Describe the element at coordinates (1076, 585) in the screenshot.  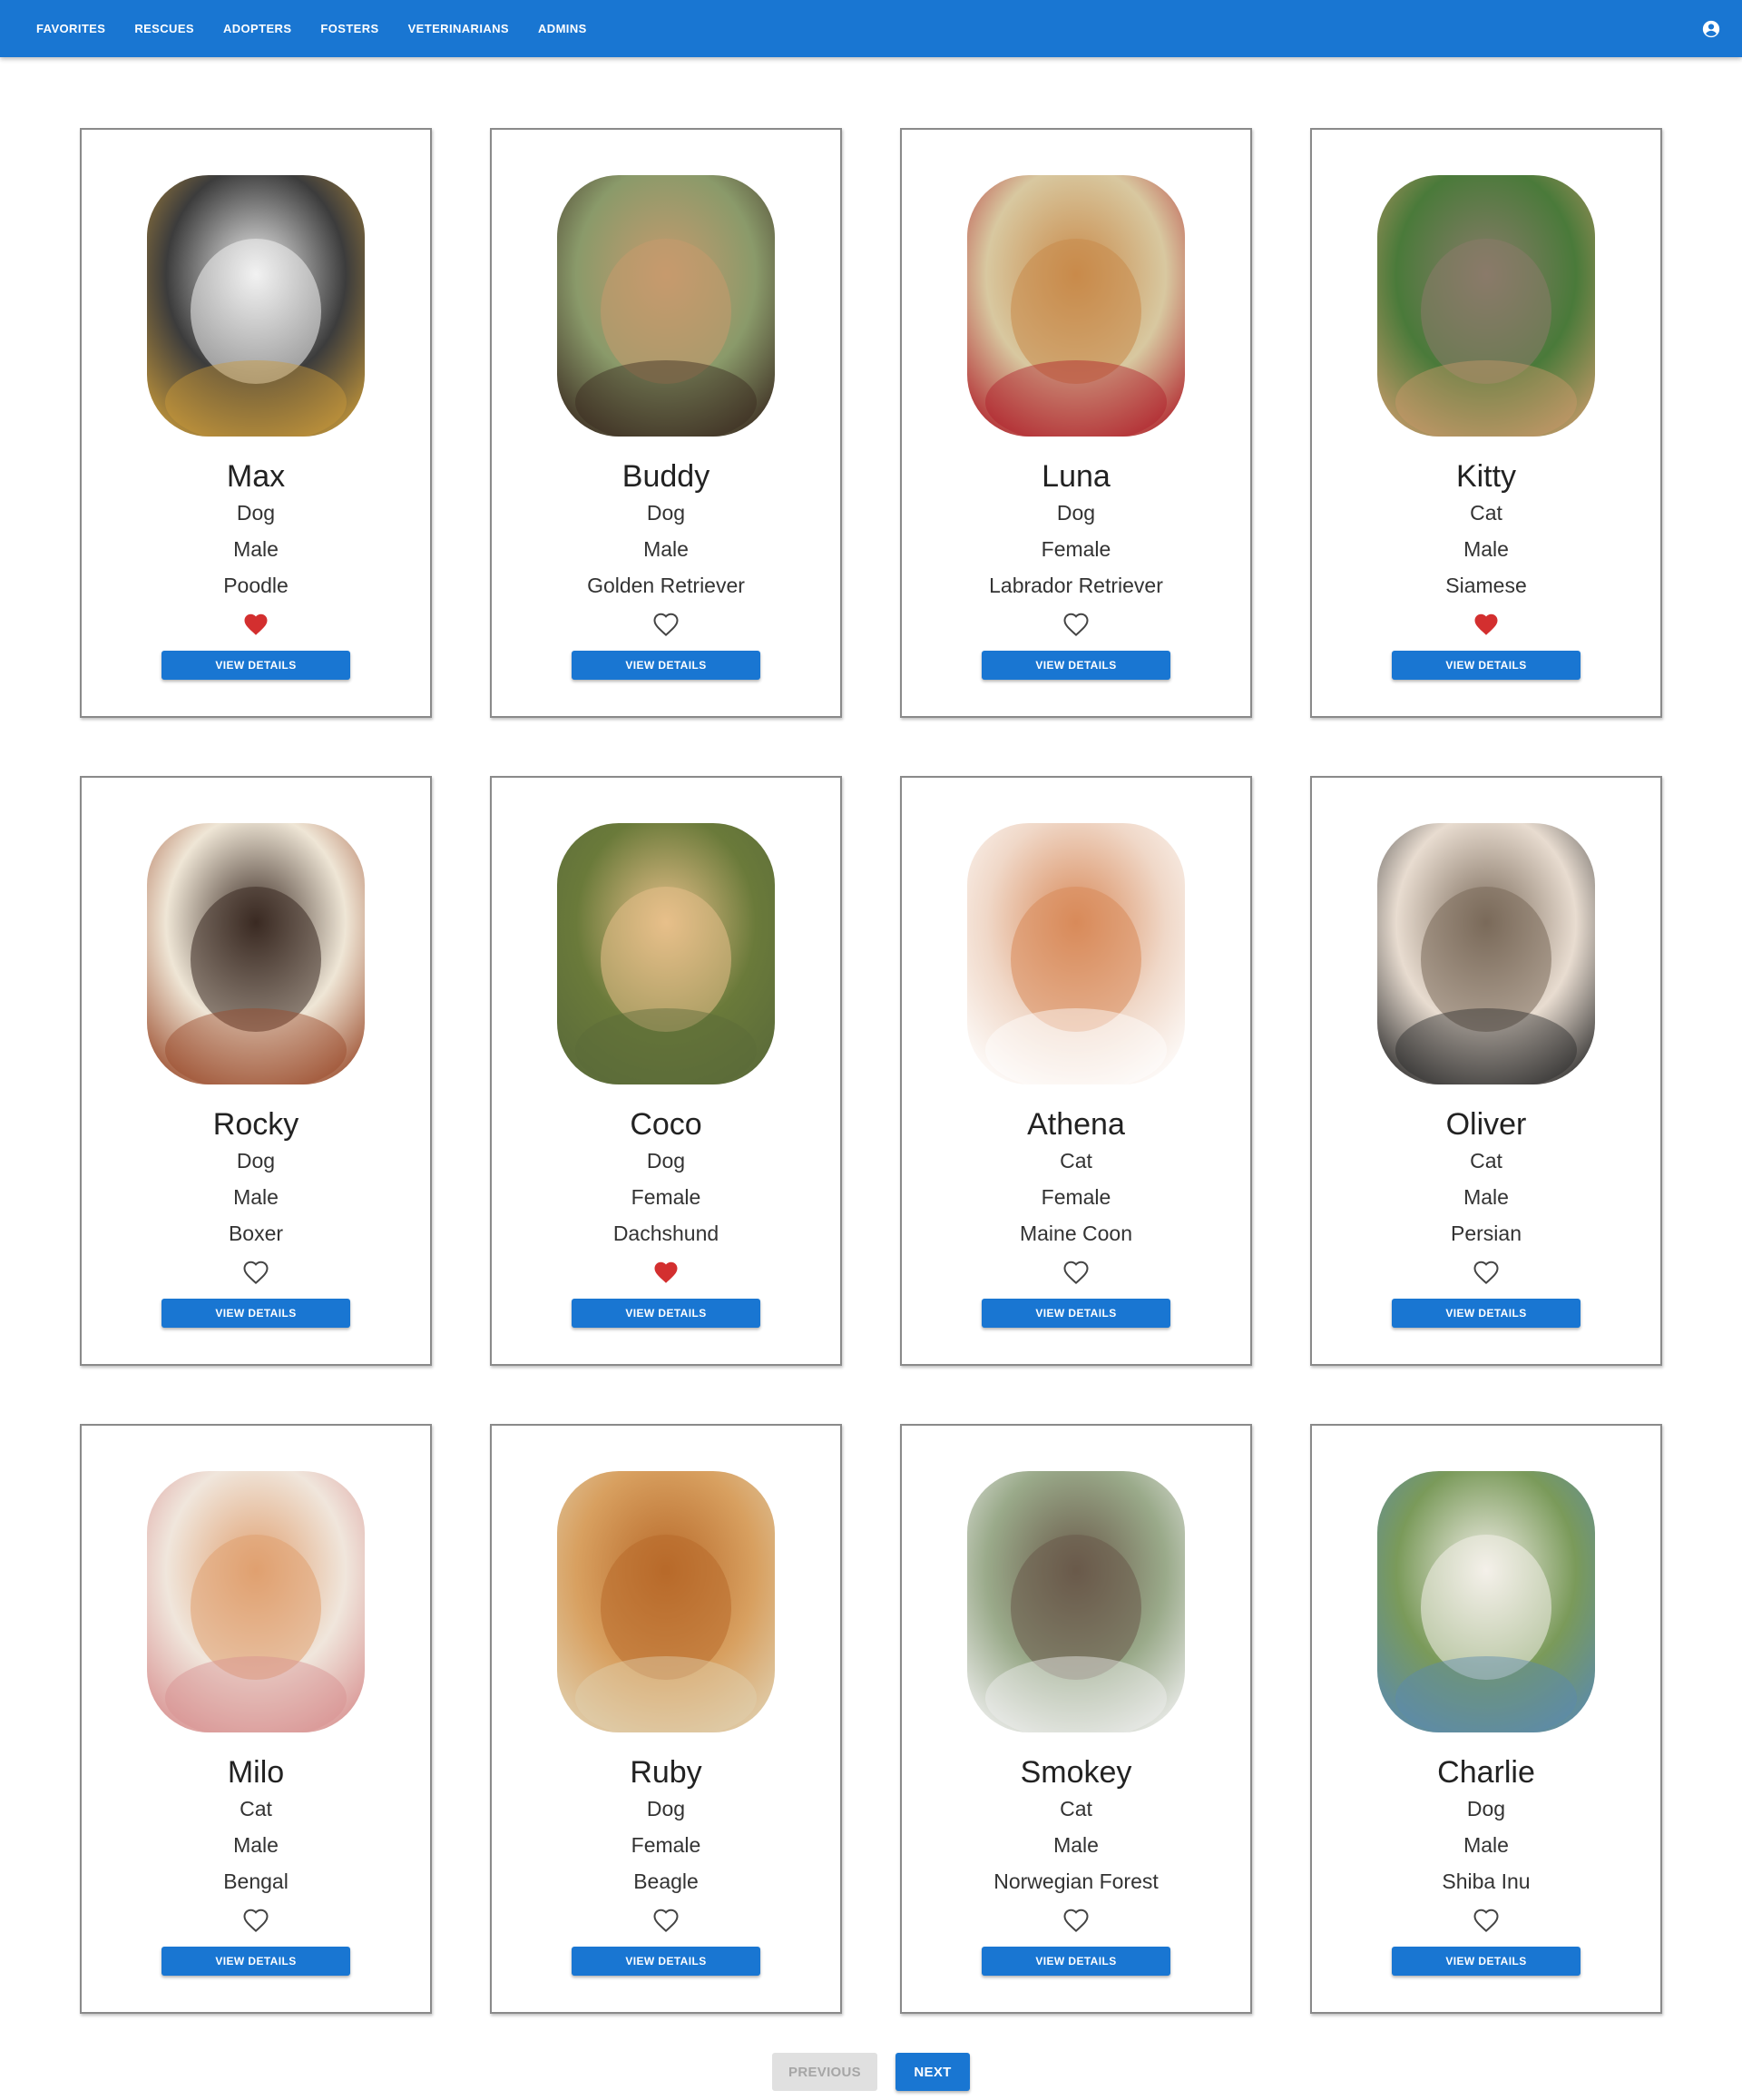
I see `pet-breed: Labrador Retriever` at that location.